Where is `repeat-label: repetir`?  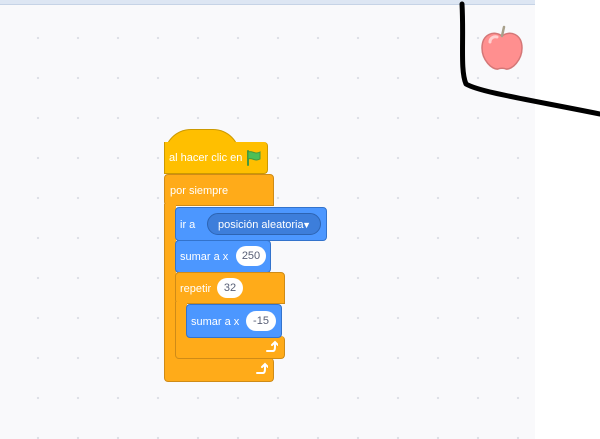
repeat-label: repetir is located at coordinates (196, 289).